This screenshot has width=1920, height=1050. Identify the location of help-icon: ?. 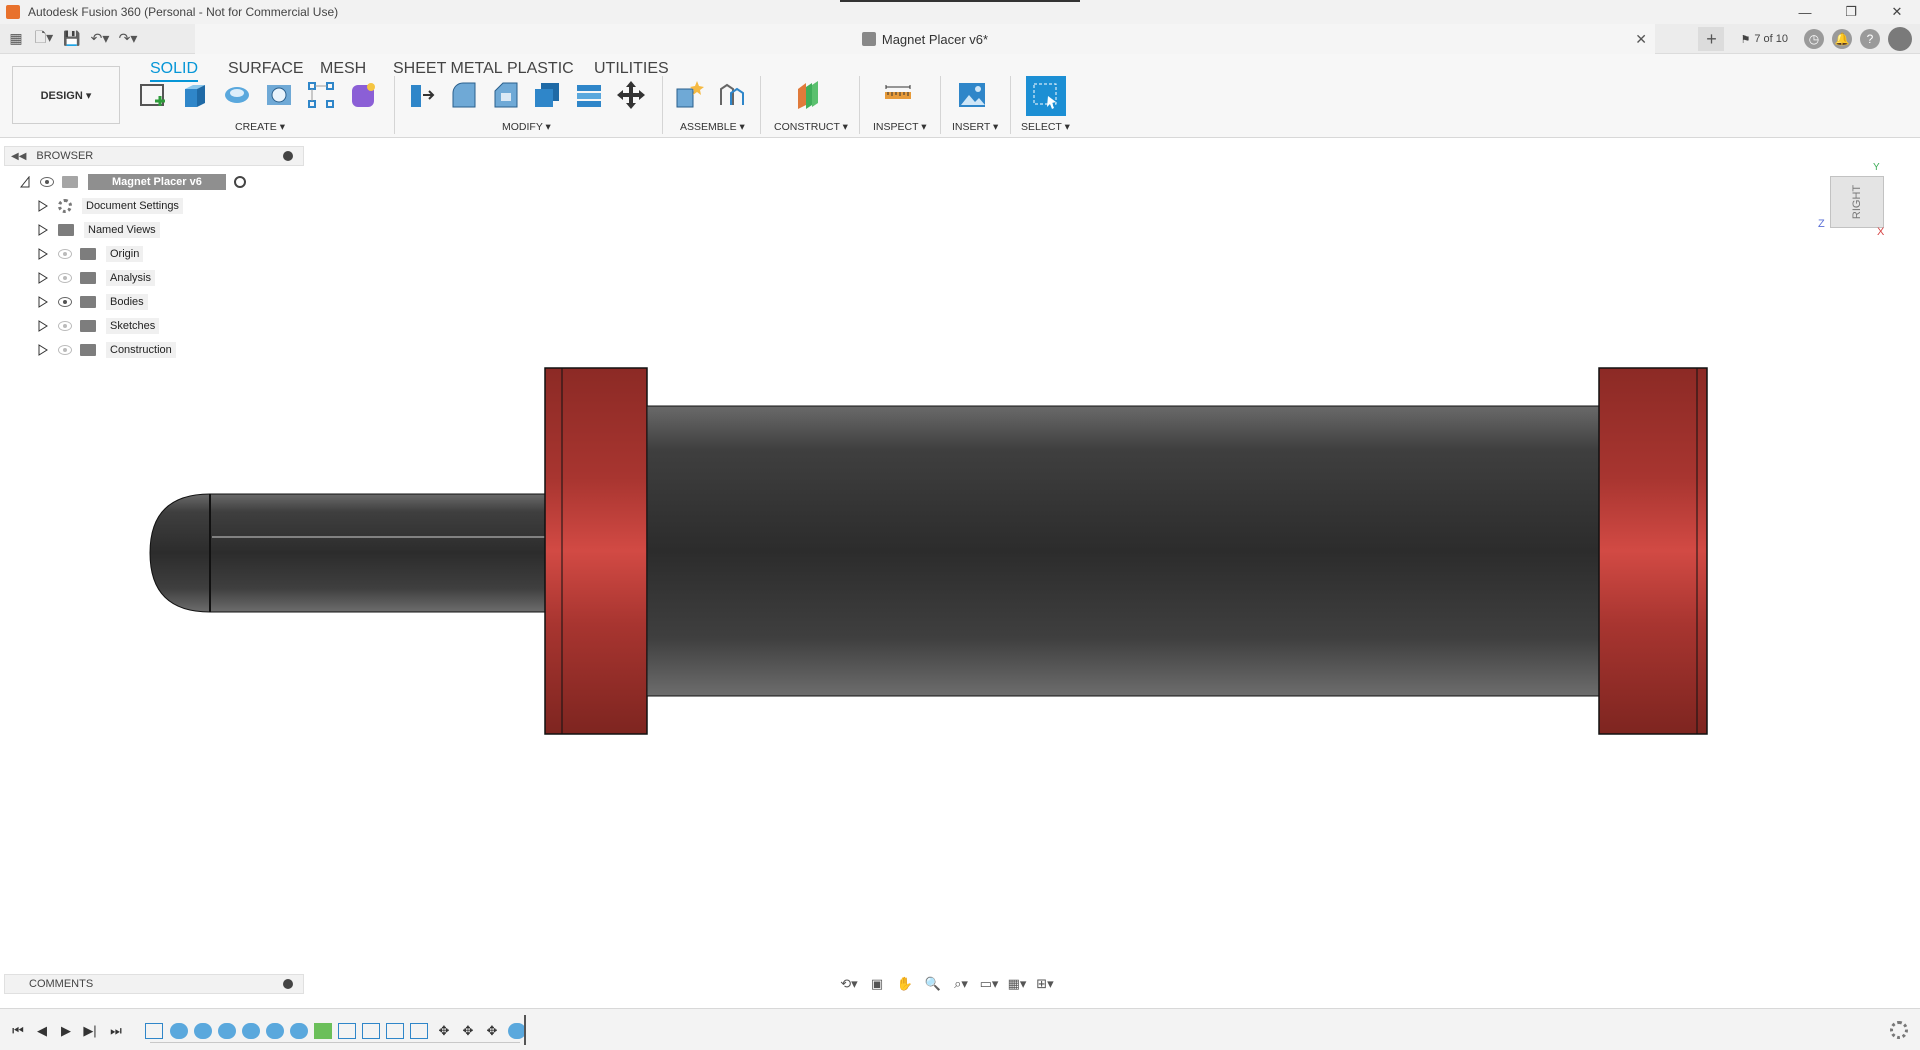
(1870, 39).